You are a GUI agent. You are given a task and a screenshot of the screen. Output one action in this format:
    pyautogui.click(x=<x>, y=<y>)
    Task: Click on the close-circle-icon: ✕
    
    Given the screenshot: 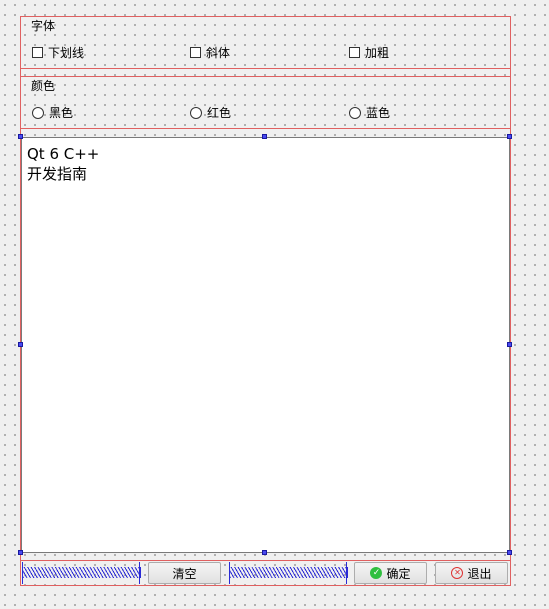 What is the action you would take?
    pyautogui.click(x=457, y=573)
    